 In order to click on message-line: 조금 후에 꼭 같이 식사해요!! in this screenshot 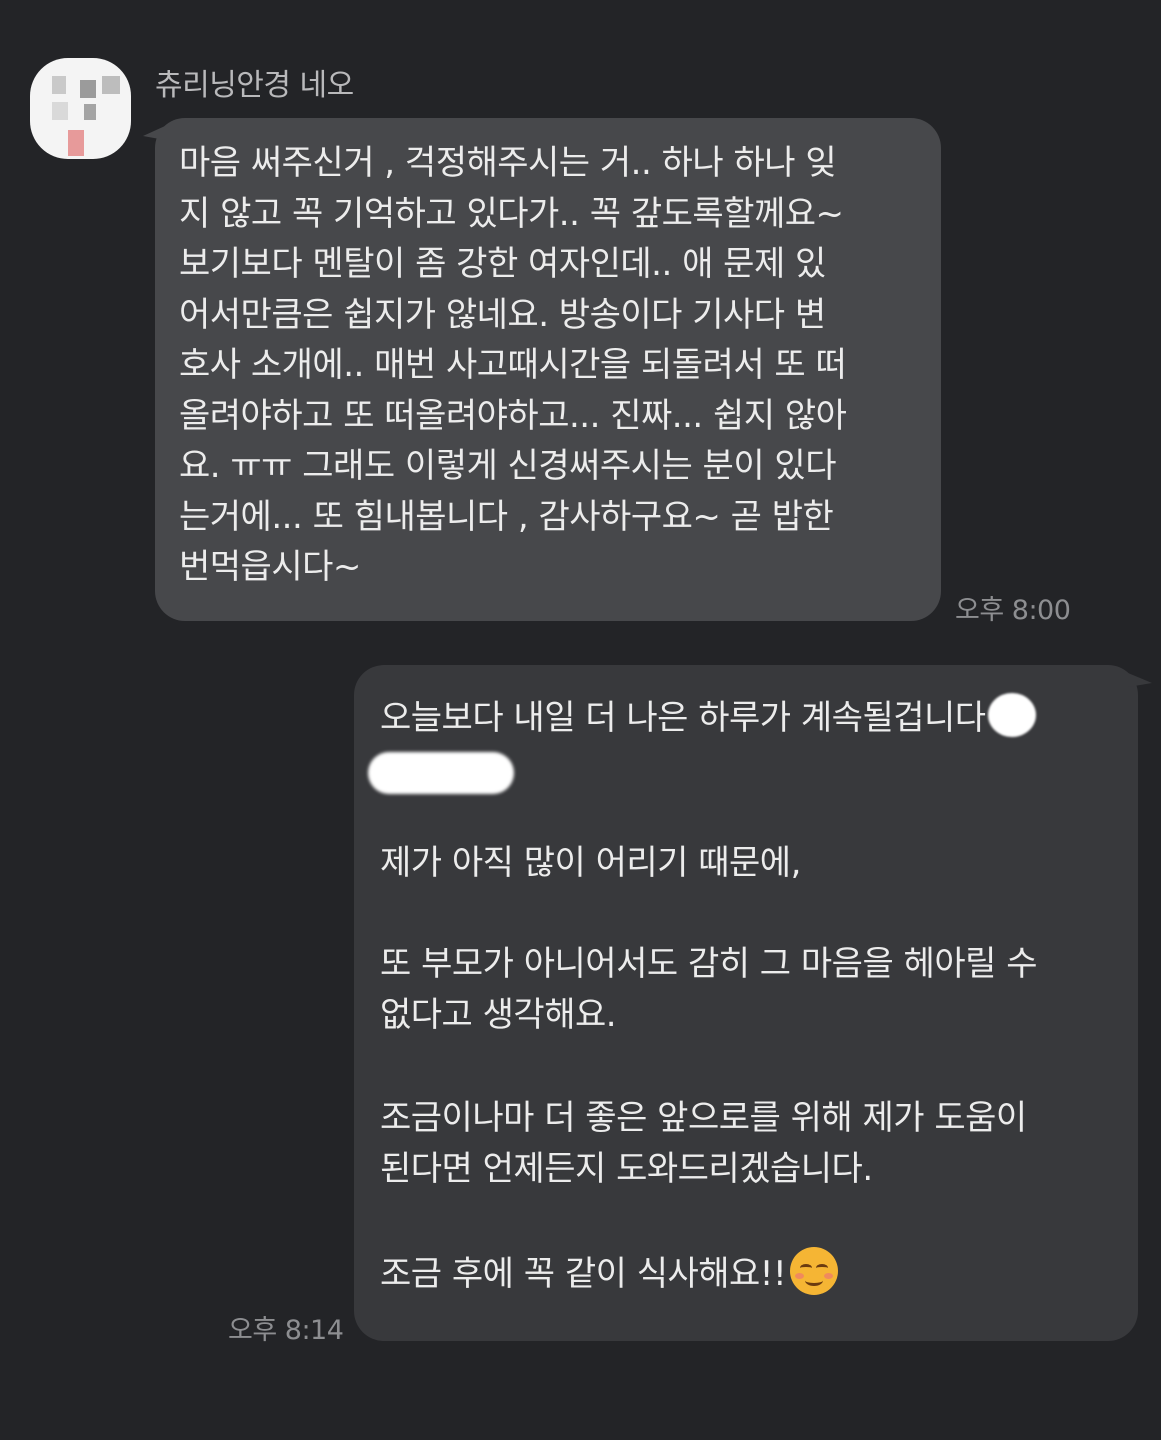, I will do `click(747, 1273)`.